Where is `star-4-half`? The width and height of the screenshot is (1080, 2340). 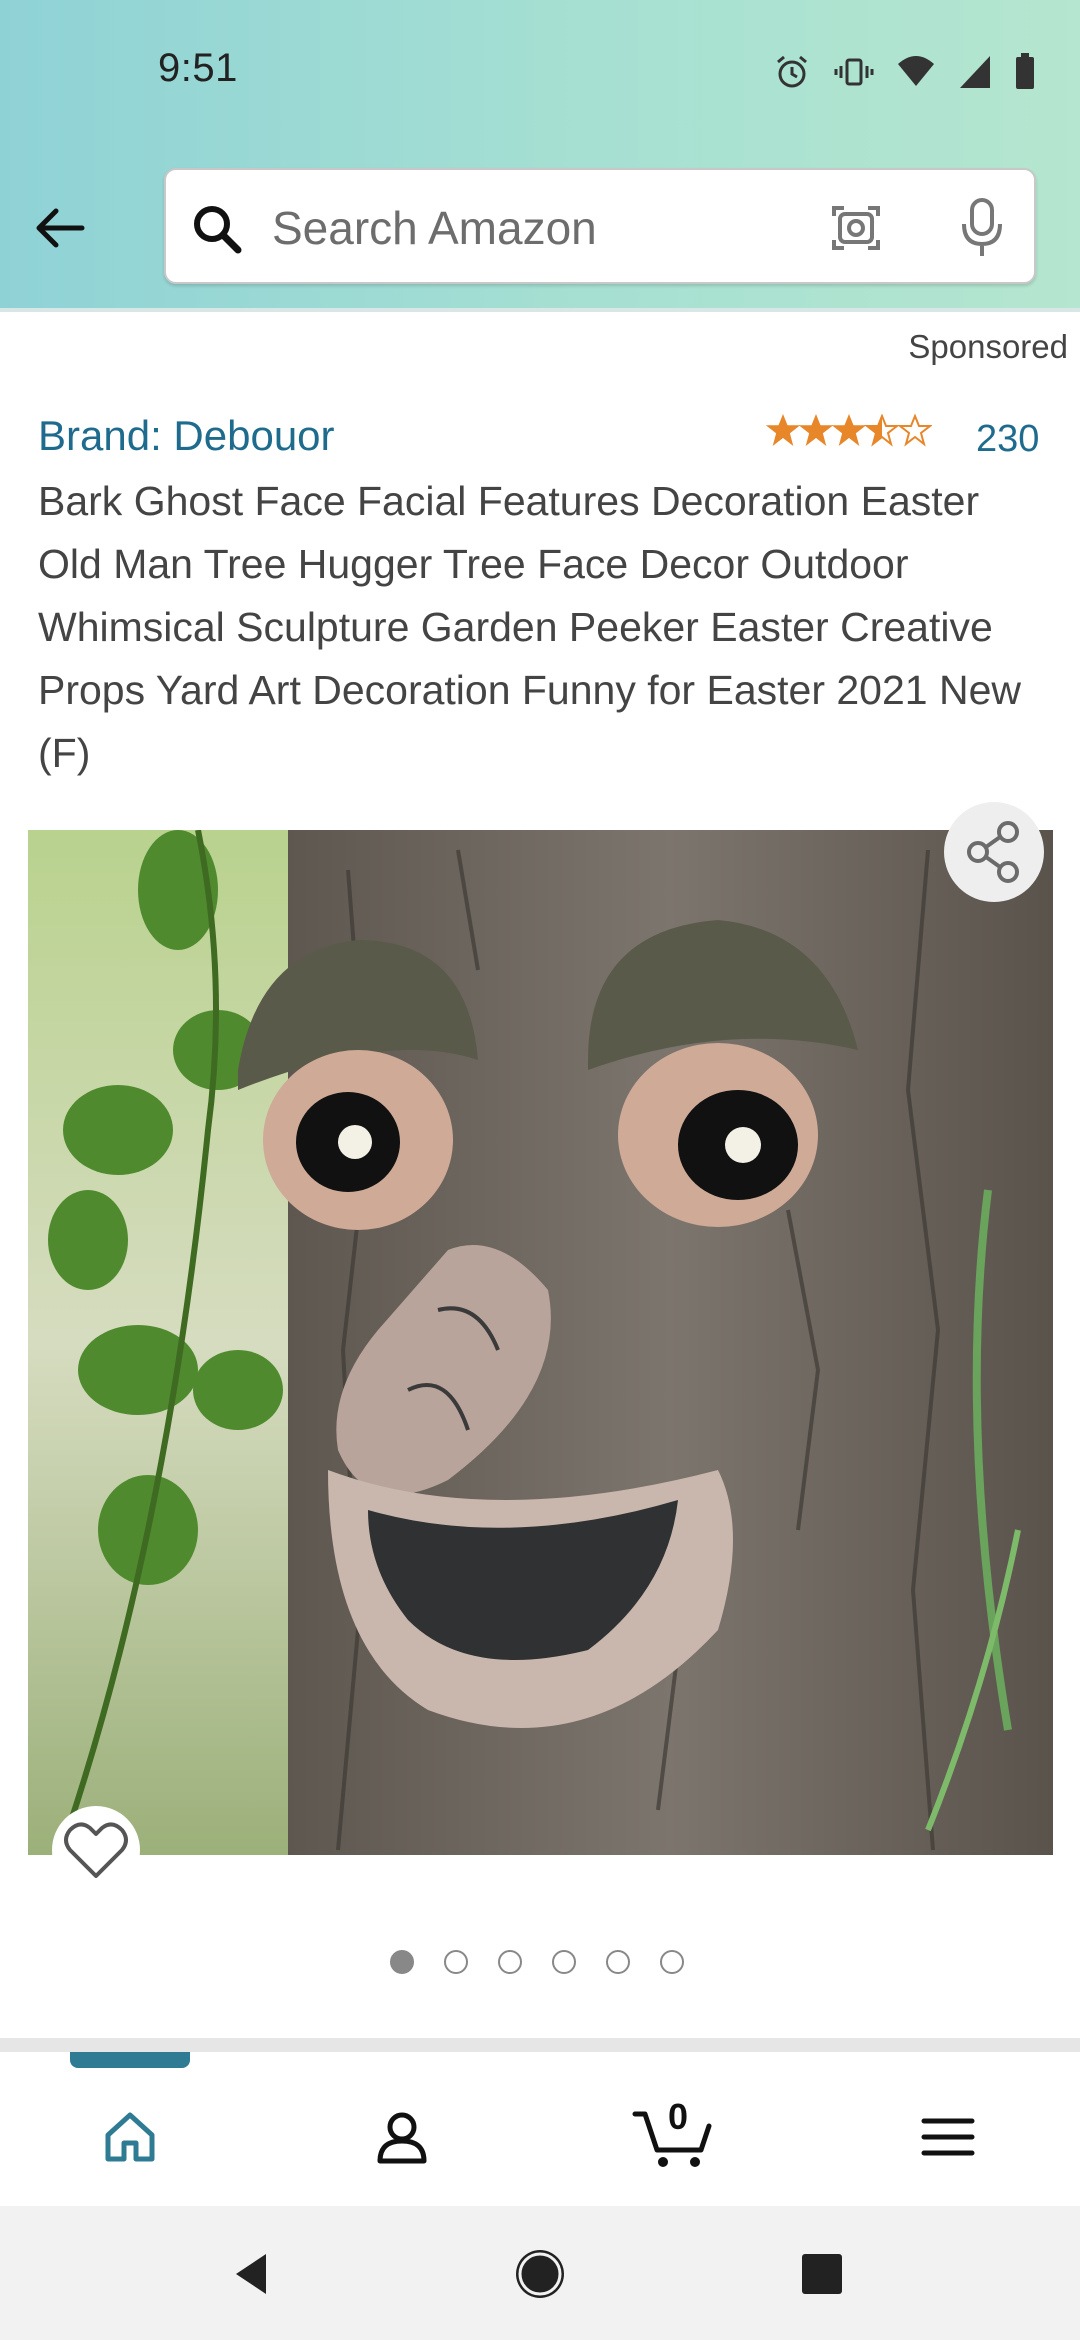 star-4-half is located at coordinates (882, 430).